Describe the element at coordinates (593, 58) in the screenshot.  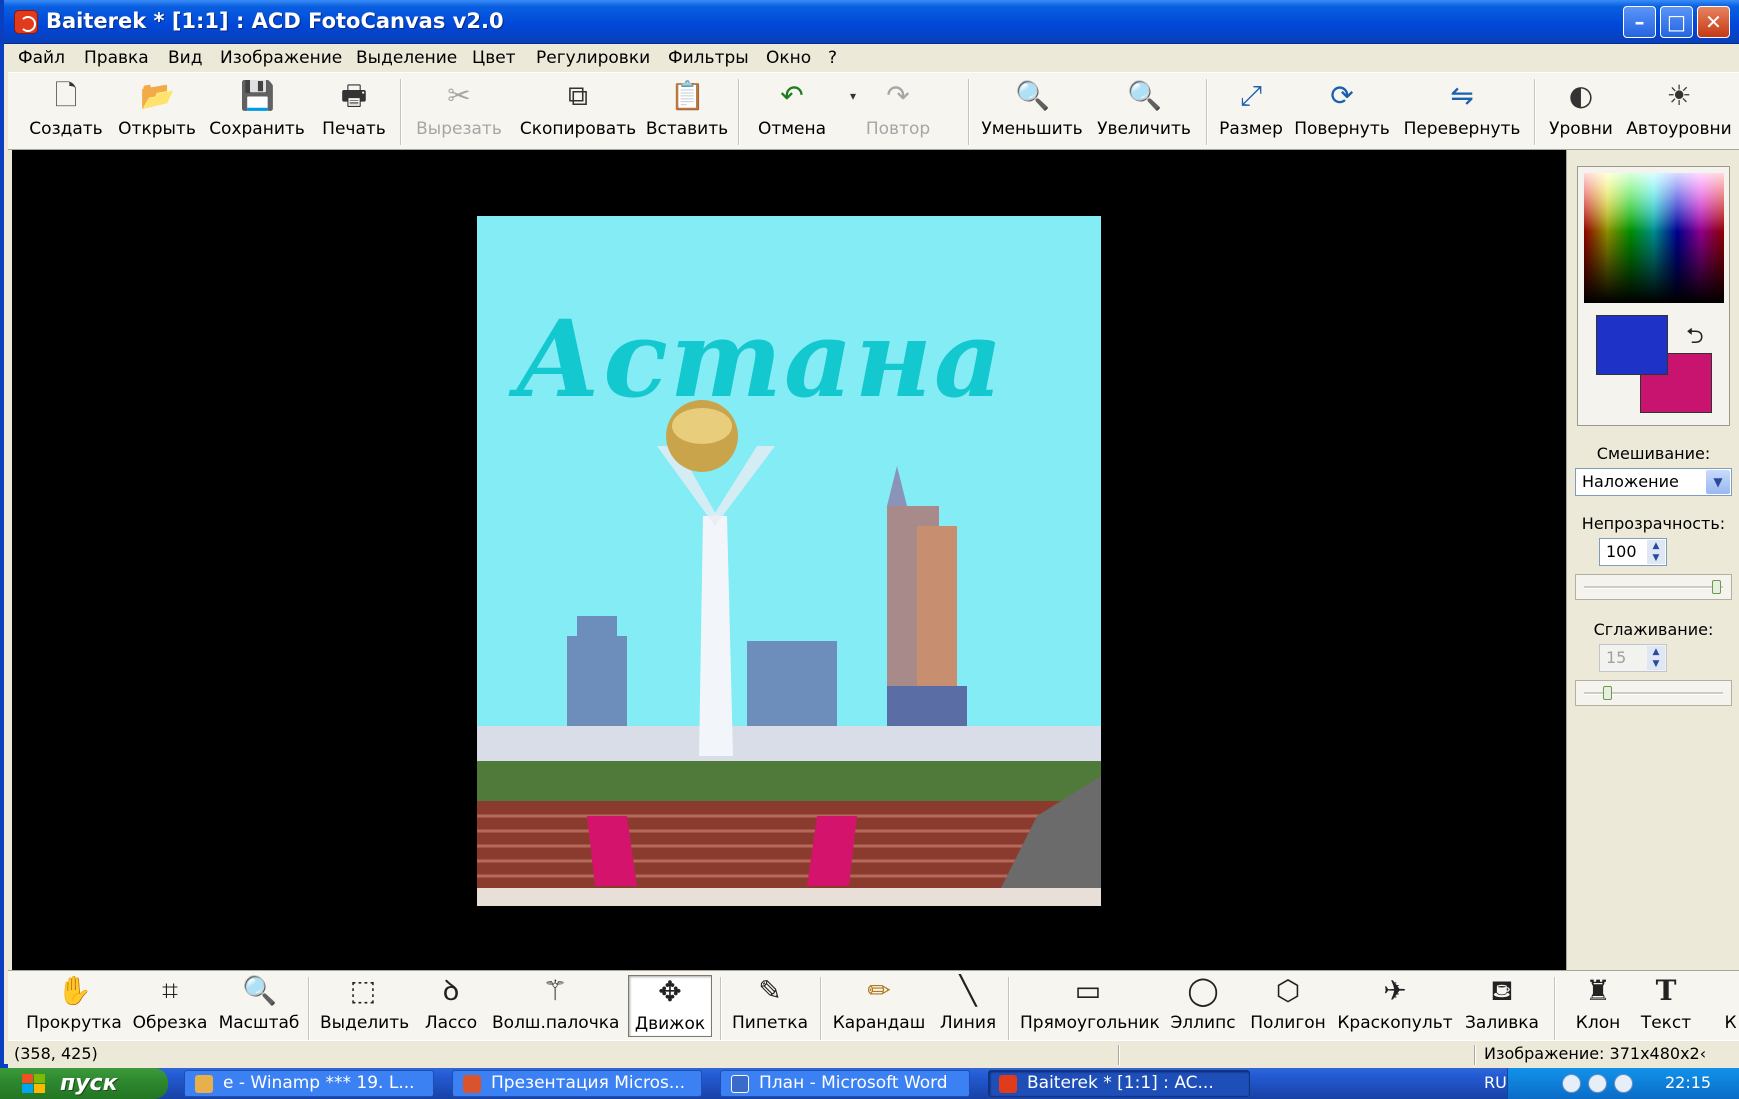
I see `menu-adjustments: Регулировки` at that location.